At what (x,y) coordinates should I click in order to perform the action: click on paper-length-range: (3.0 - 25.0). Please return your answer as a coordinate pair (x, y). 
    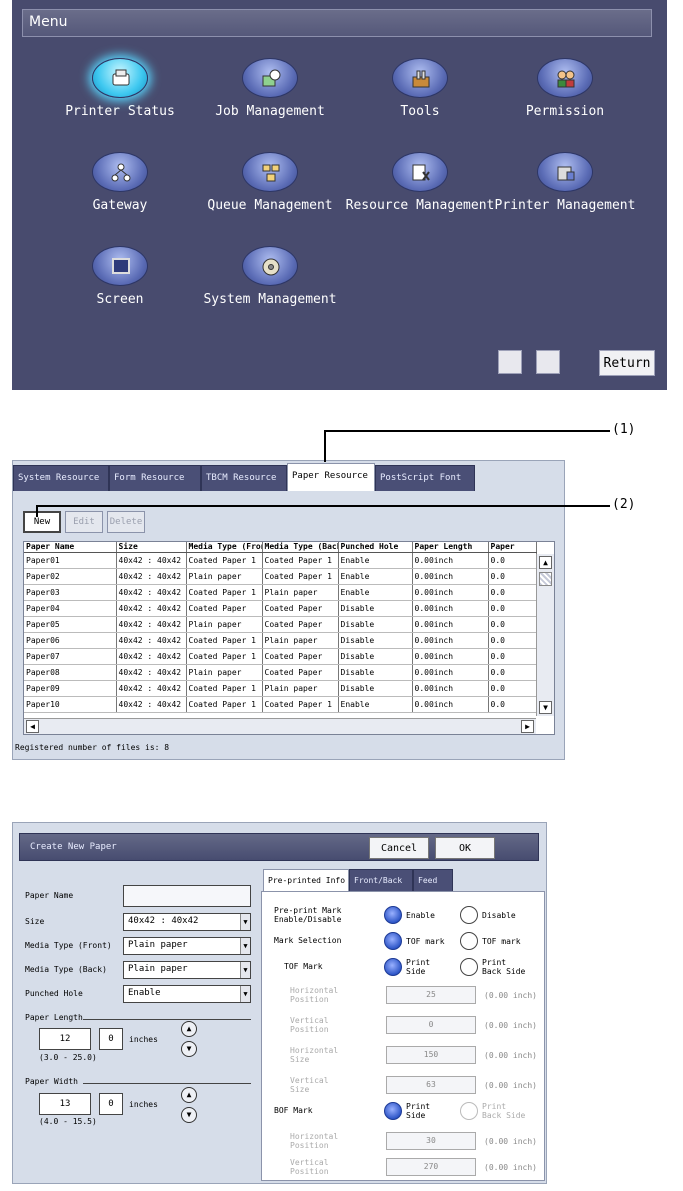
    Looking at the image, I should click on (68, 1057).